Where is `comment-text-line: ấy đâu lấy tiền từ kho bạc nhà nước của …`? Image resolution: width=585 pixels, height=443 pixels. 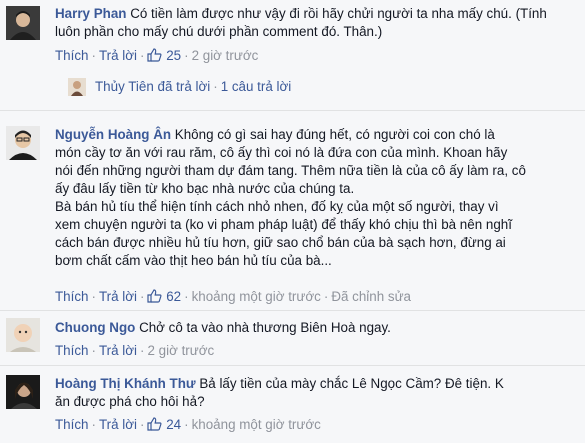 comment-text-line: ấy đâu lấy tiền từ kho bạc nhà nước của … is located at coordinates (205, 188).